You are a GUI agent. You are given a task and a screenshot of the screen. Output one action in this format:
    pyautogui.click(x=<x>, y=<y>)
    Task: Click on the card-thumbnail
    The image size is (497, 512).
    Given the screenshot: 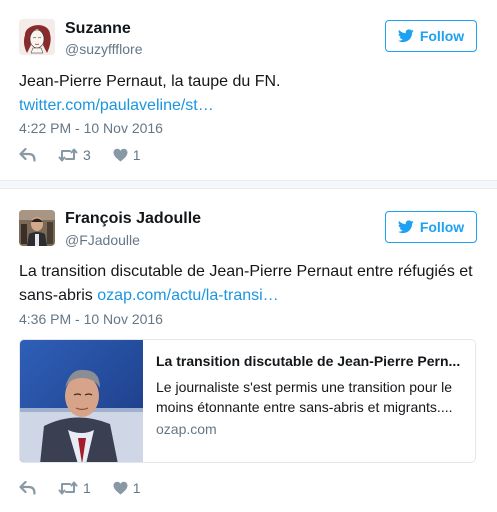 What is the action you would take?
    pyautogui.click(x=81, y=401)
    